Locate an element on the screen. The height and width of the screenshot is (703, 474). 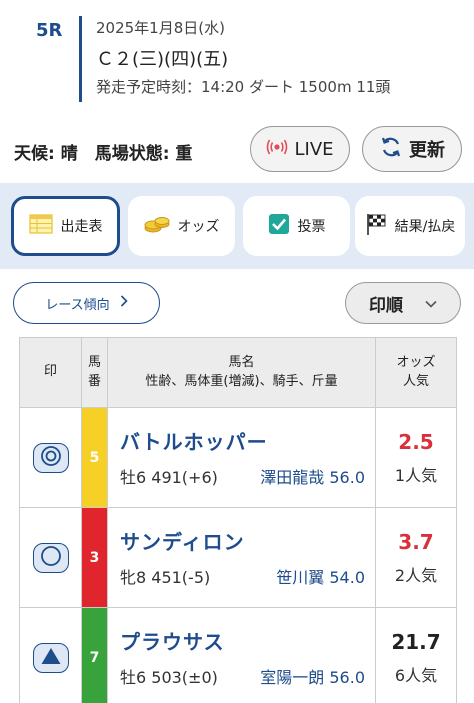
header-name-bottom: 性齢、馬体重(増減)、騎手、斤量 is located at coordinates (241, 381).